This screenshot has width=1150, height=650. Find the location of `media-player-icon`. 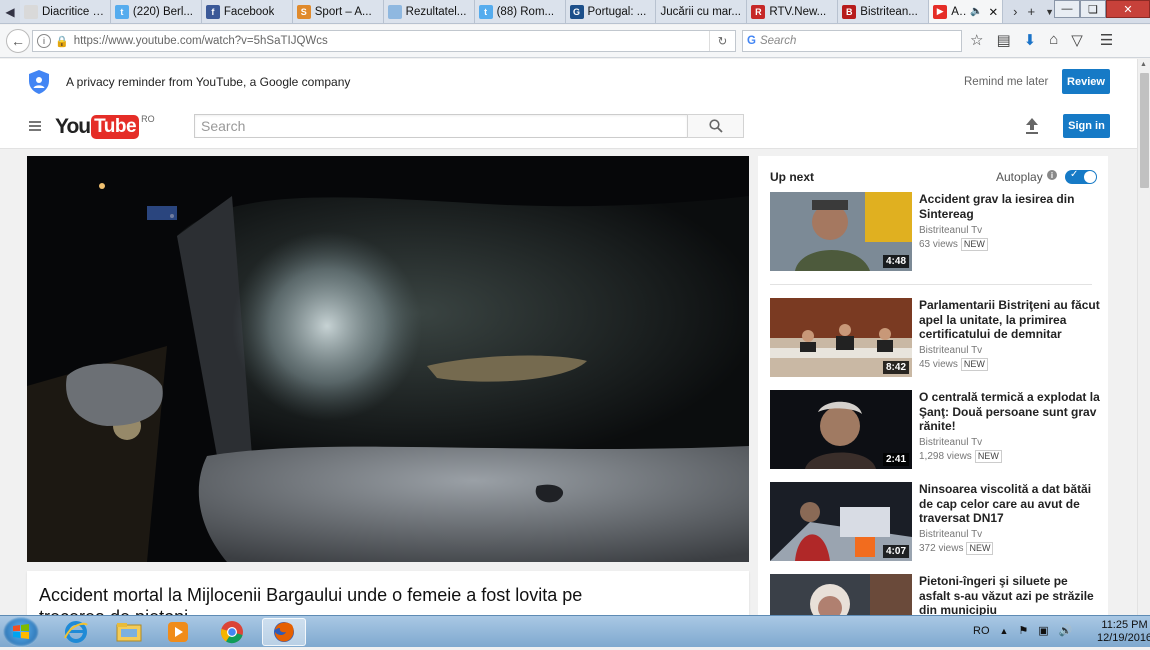

media-player-icon is located at coordinates (178, 632).